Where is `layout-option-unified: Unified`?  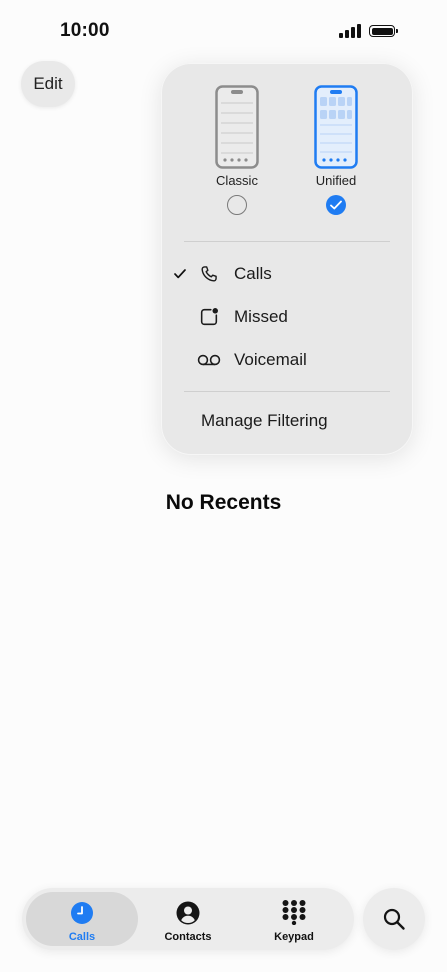 layout-option-unified: Unified is located at coordinates (336, 150).